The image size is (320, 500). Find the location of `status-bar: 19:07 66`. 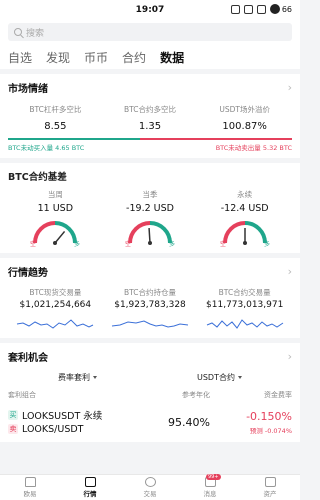

status-bar: 19:07 66 is located at coordinates (150, 10).